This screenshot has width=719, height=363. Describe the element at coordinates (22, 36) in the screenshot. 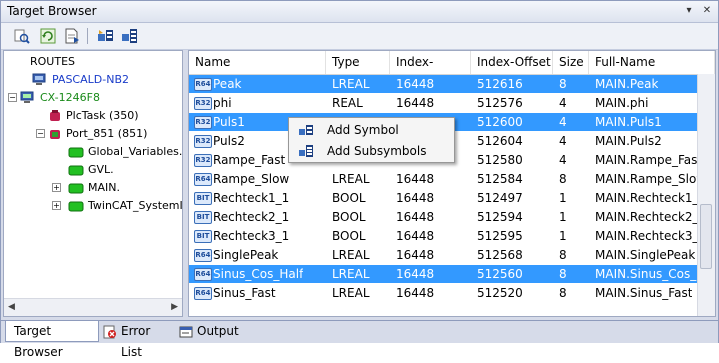

I see `find-icon` at that location.